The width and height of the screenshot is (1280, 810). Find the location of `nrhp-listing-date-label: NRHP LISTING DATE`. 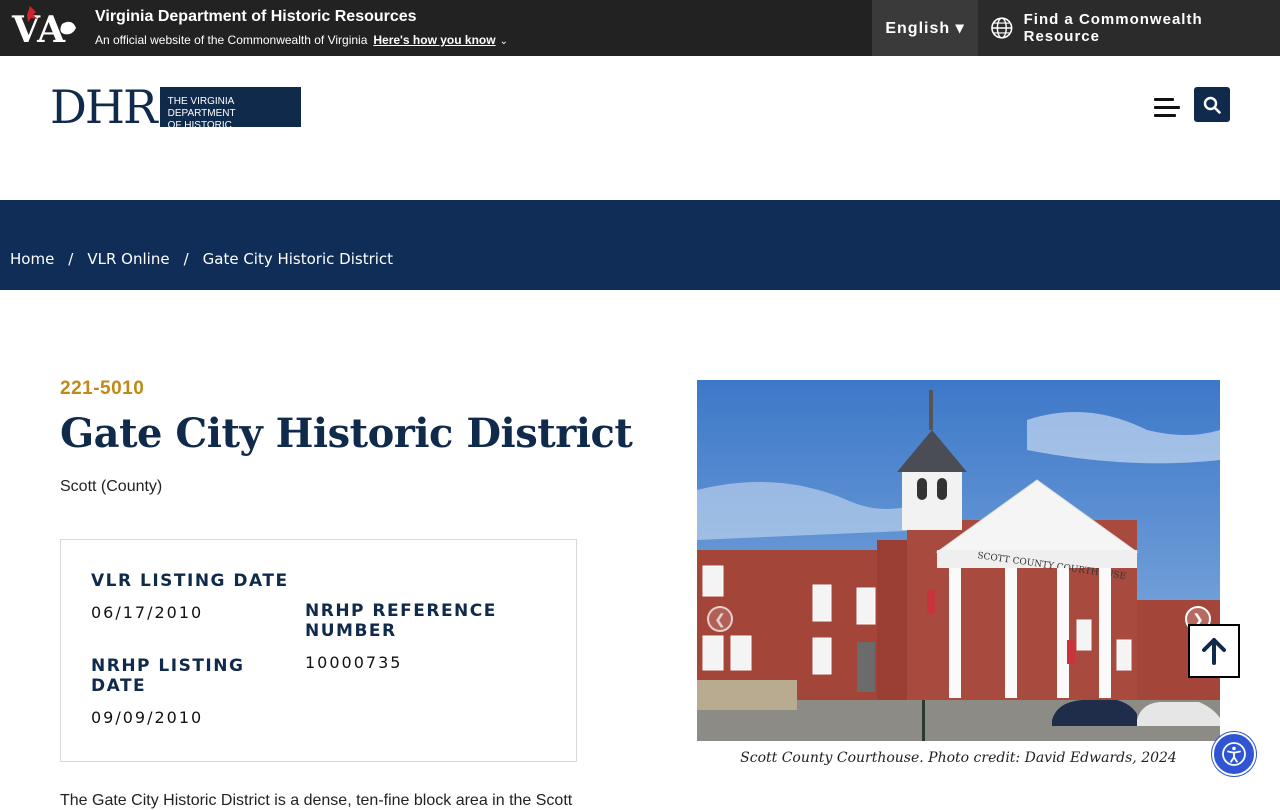

nrhp-listing-date-label: NRHP LISTING DATE is located at coordinates (167, 676).